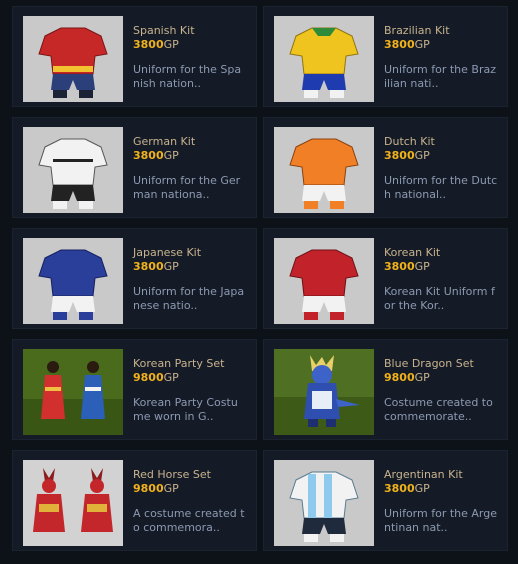  Describe the element at coordinates (185, 409) in the screenshot. I see `item-description: Korean Party Costu me worn in G..` at that location.